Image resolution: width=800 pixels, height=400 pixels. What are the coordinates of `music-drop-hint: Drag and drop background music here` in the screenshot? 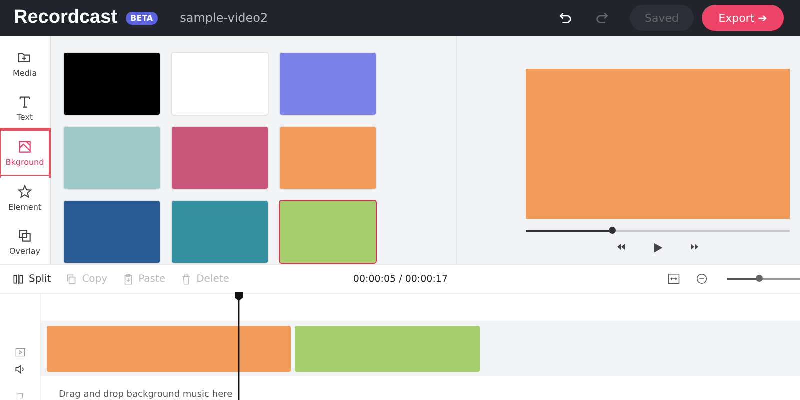 It's located at (146, 395).